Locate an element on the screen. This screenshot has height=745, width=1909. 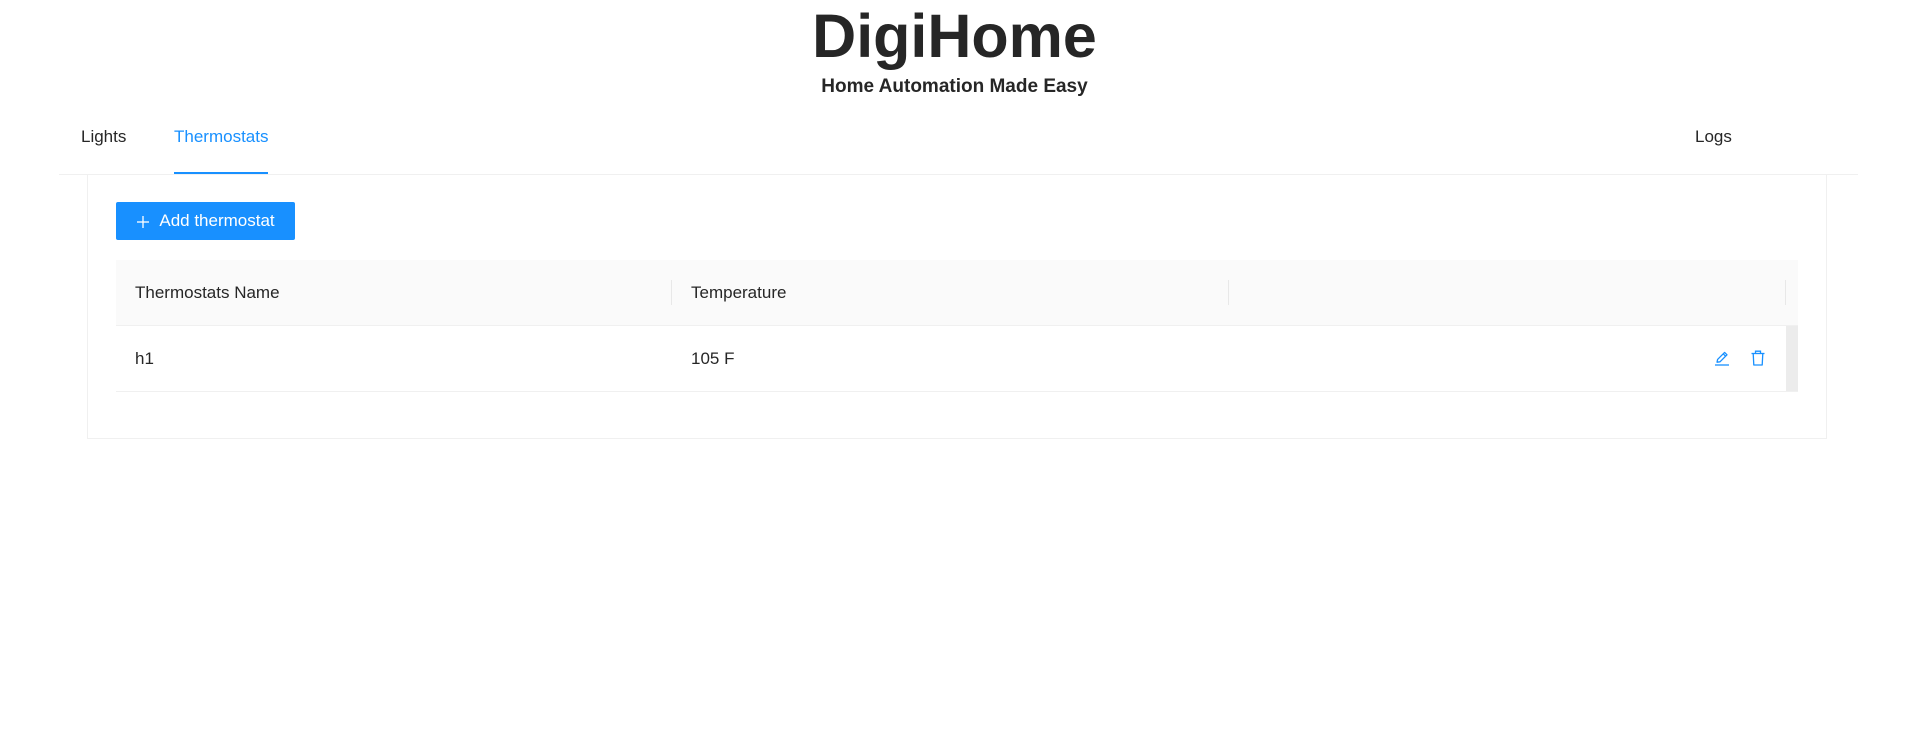
add-thermostat-label: Add thermostat is located at coordinates (217, 220).